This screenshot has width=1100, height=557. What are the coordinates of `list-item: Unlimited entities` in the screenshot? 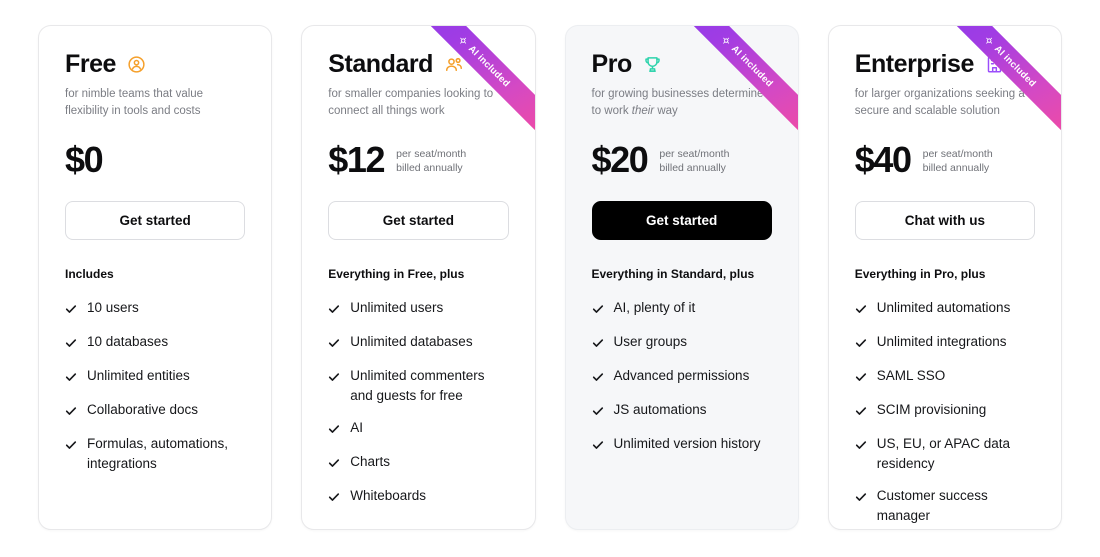 It's located at (155, 377).